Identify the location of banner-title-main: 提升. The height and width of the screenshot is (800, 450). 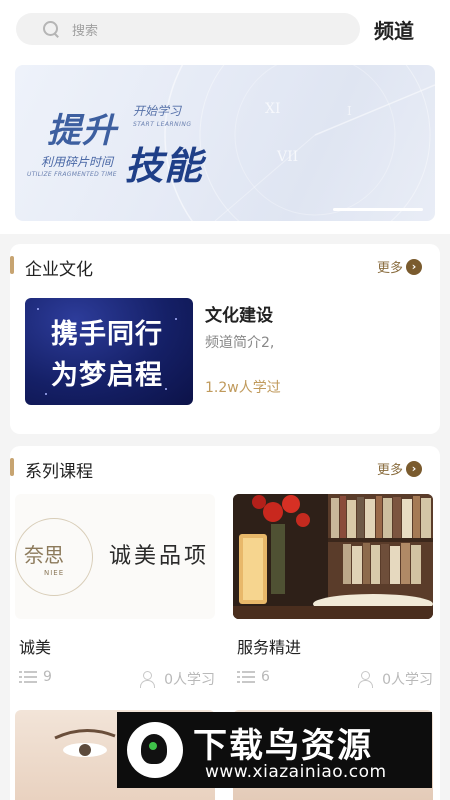
(82, 131).